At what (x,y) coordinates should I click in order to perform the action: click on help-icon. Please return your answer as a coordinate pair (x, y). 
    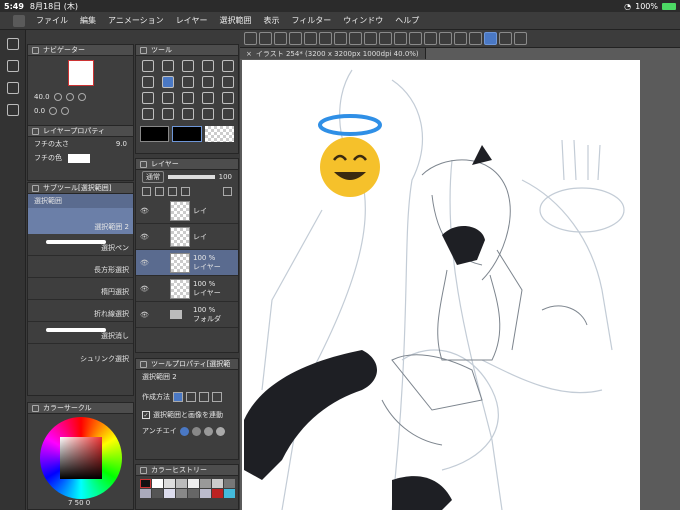
    Looking at the image, I should click on (505, 38).